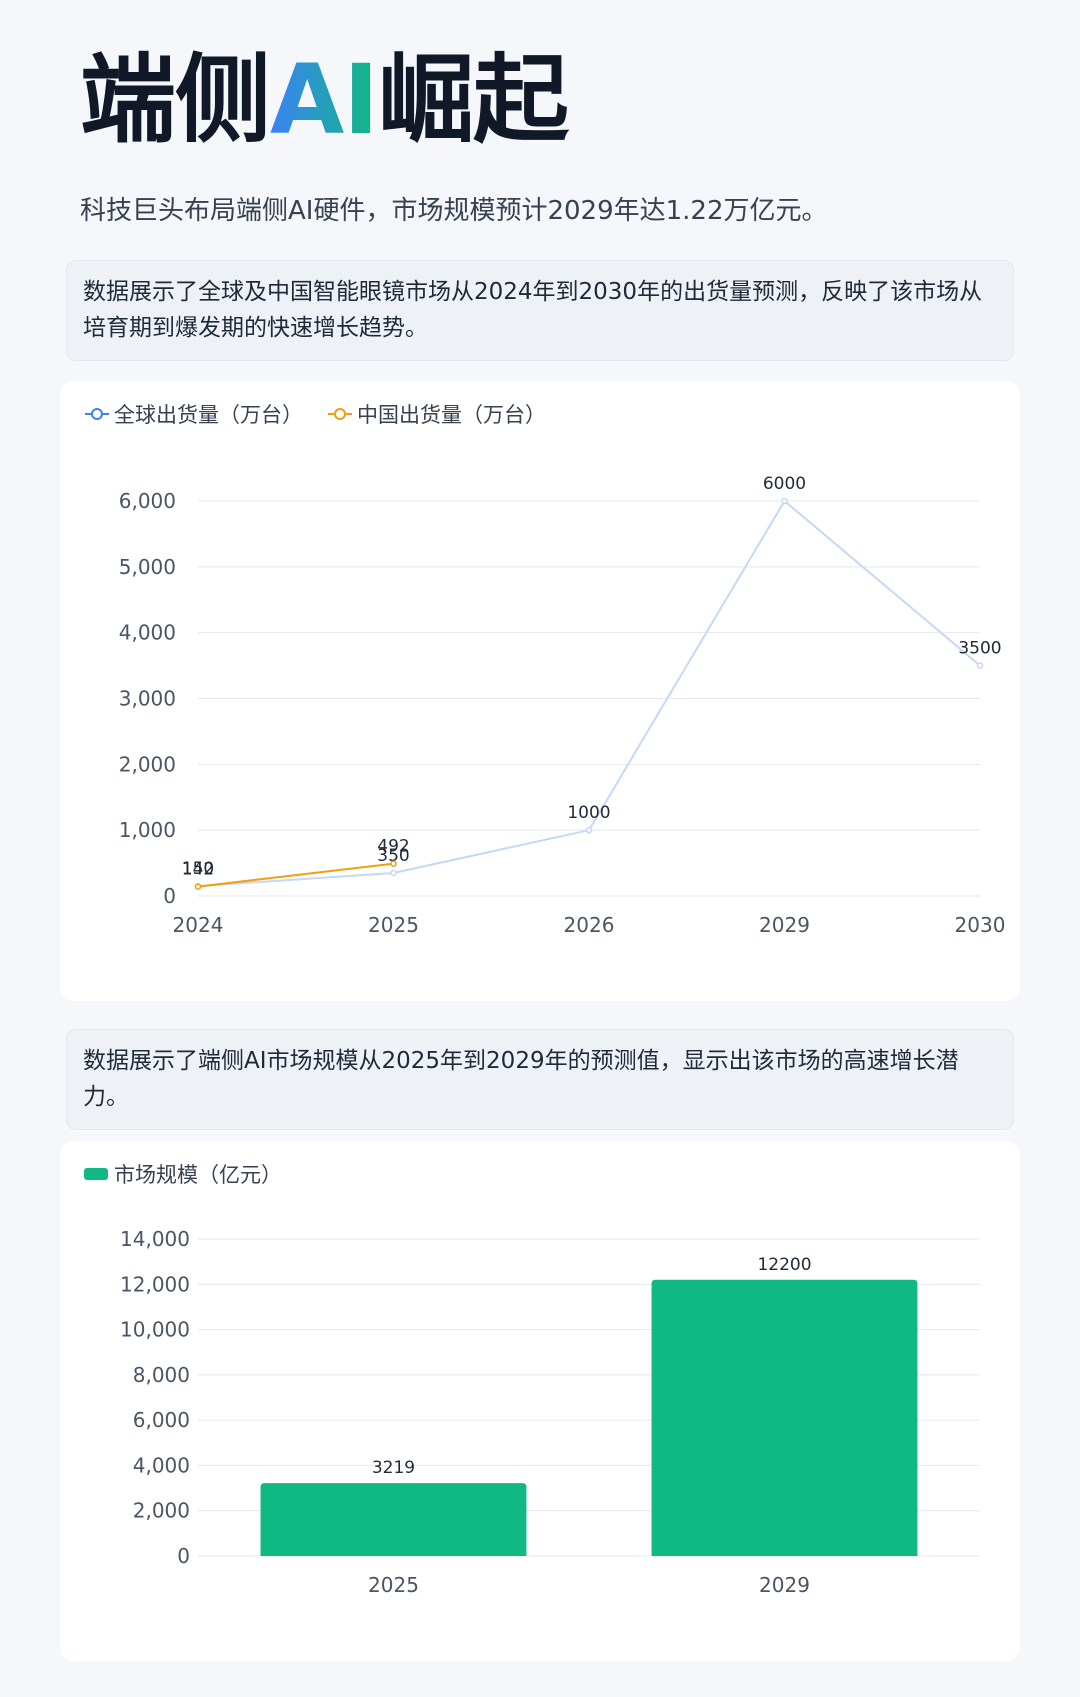 The height and width of the screenshot is (1697, 1080). I want to click on y-tick-label: 1,000, so click(147, 830).